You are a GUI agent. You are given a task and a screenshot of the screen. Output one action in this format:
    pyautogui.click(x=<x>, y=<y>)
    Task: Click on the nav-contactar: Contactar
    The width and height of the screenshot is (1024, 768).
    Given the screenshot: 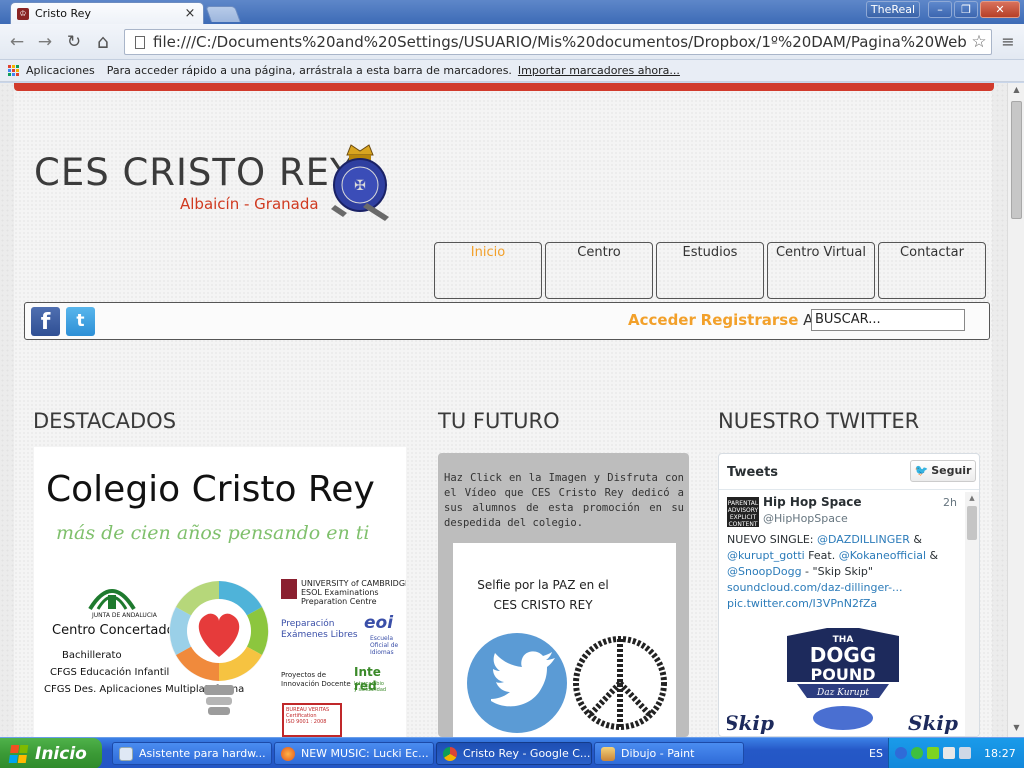 What is the action you would take?
    pyautogui.click(x=932, y=270)
    